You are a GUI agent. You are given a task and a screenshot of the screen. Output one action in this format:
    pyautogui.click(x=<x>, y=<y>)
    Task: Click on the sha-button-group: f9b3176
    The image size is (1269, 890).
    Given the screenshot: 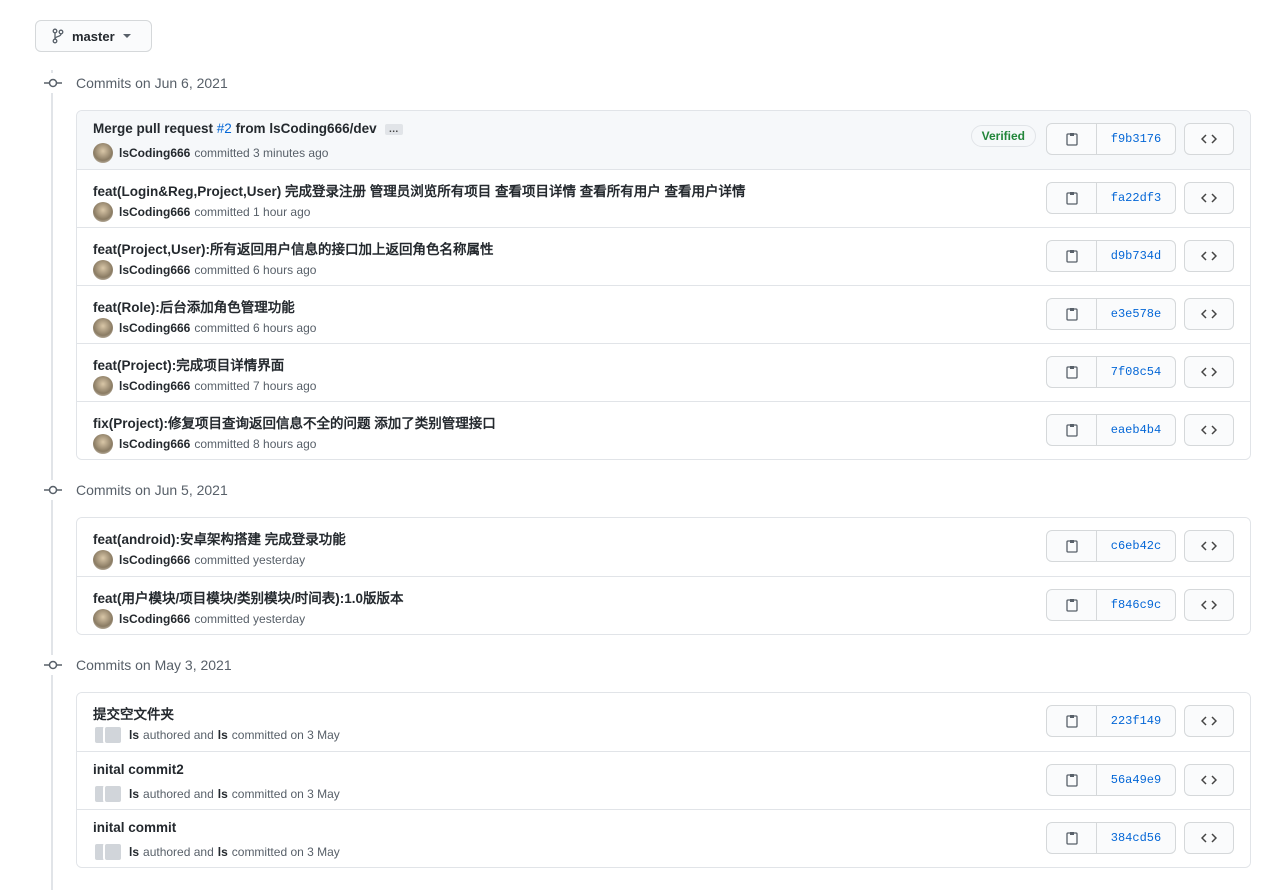 What is the action you would take?
    pyautogui.click(x=1111, y=139)
    